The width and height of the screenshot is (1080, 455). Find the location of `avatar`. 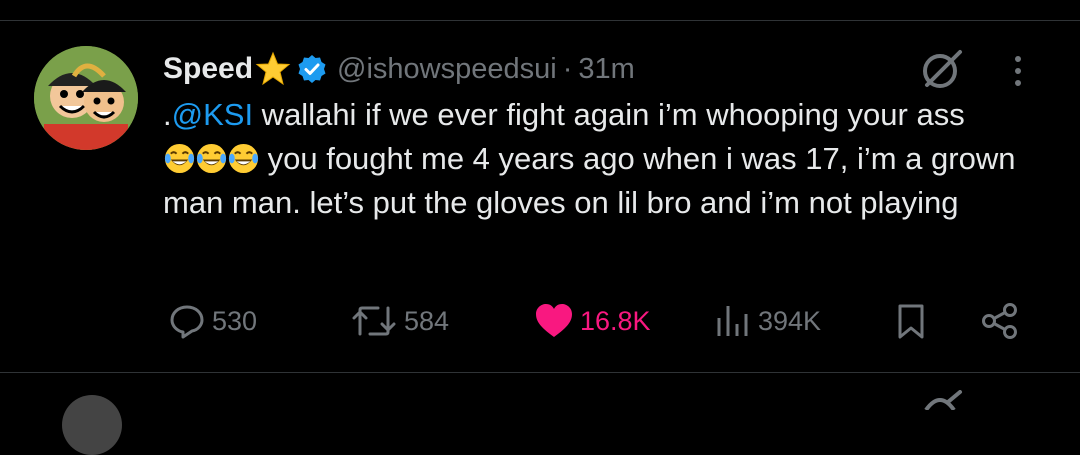

avatar is located at coordinates (86, 98).